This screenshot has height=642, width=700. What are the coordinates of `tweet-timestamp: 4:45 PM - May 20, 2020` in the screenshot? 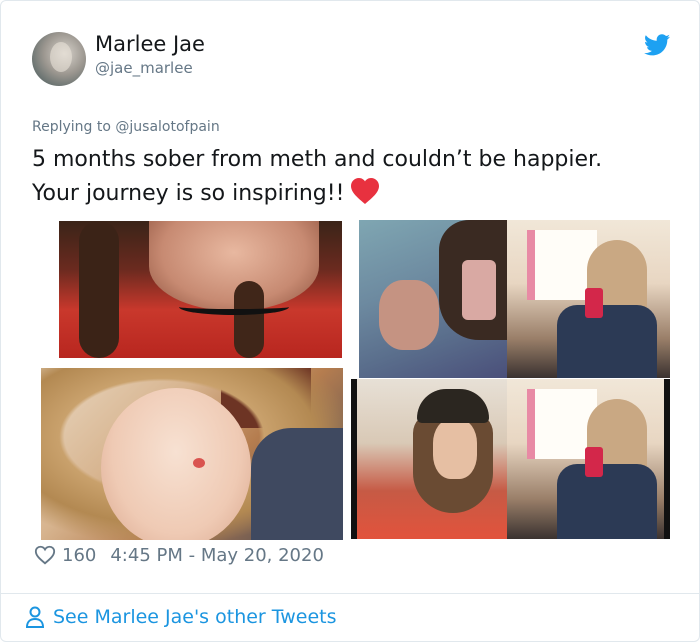 It's located at (217, 555).